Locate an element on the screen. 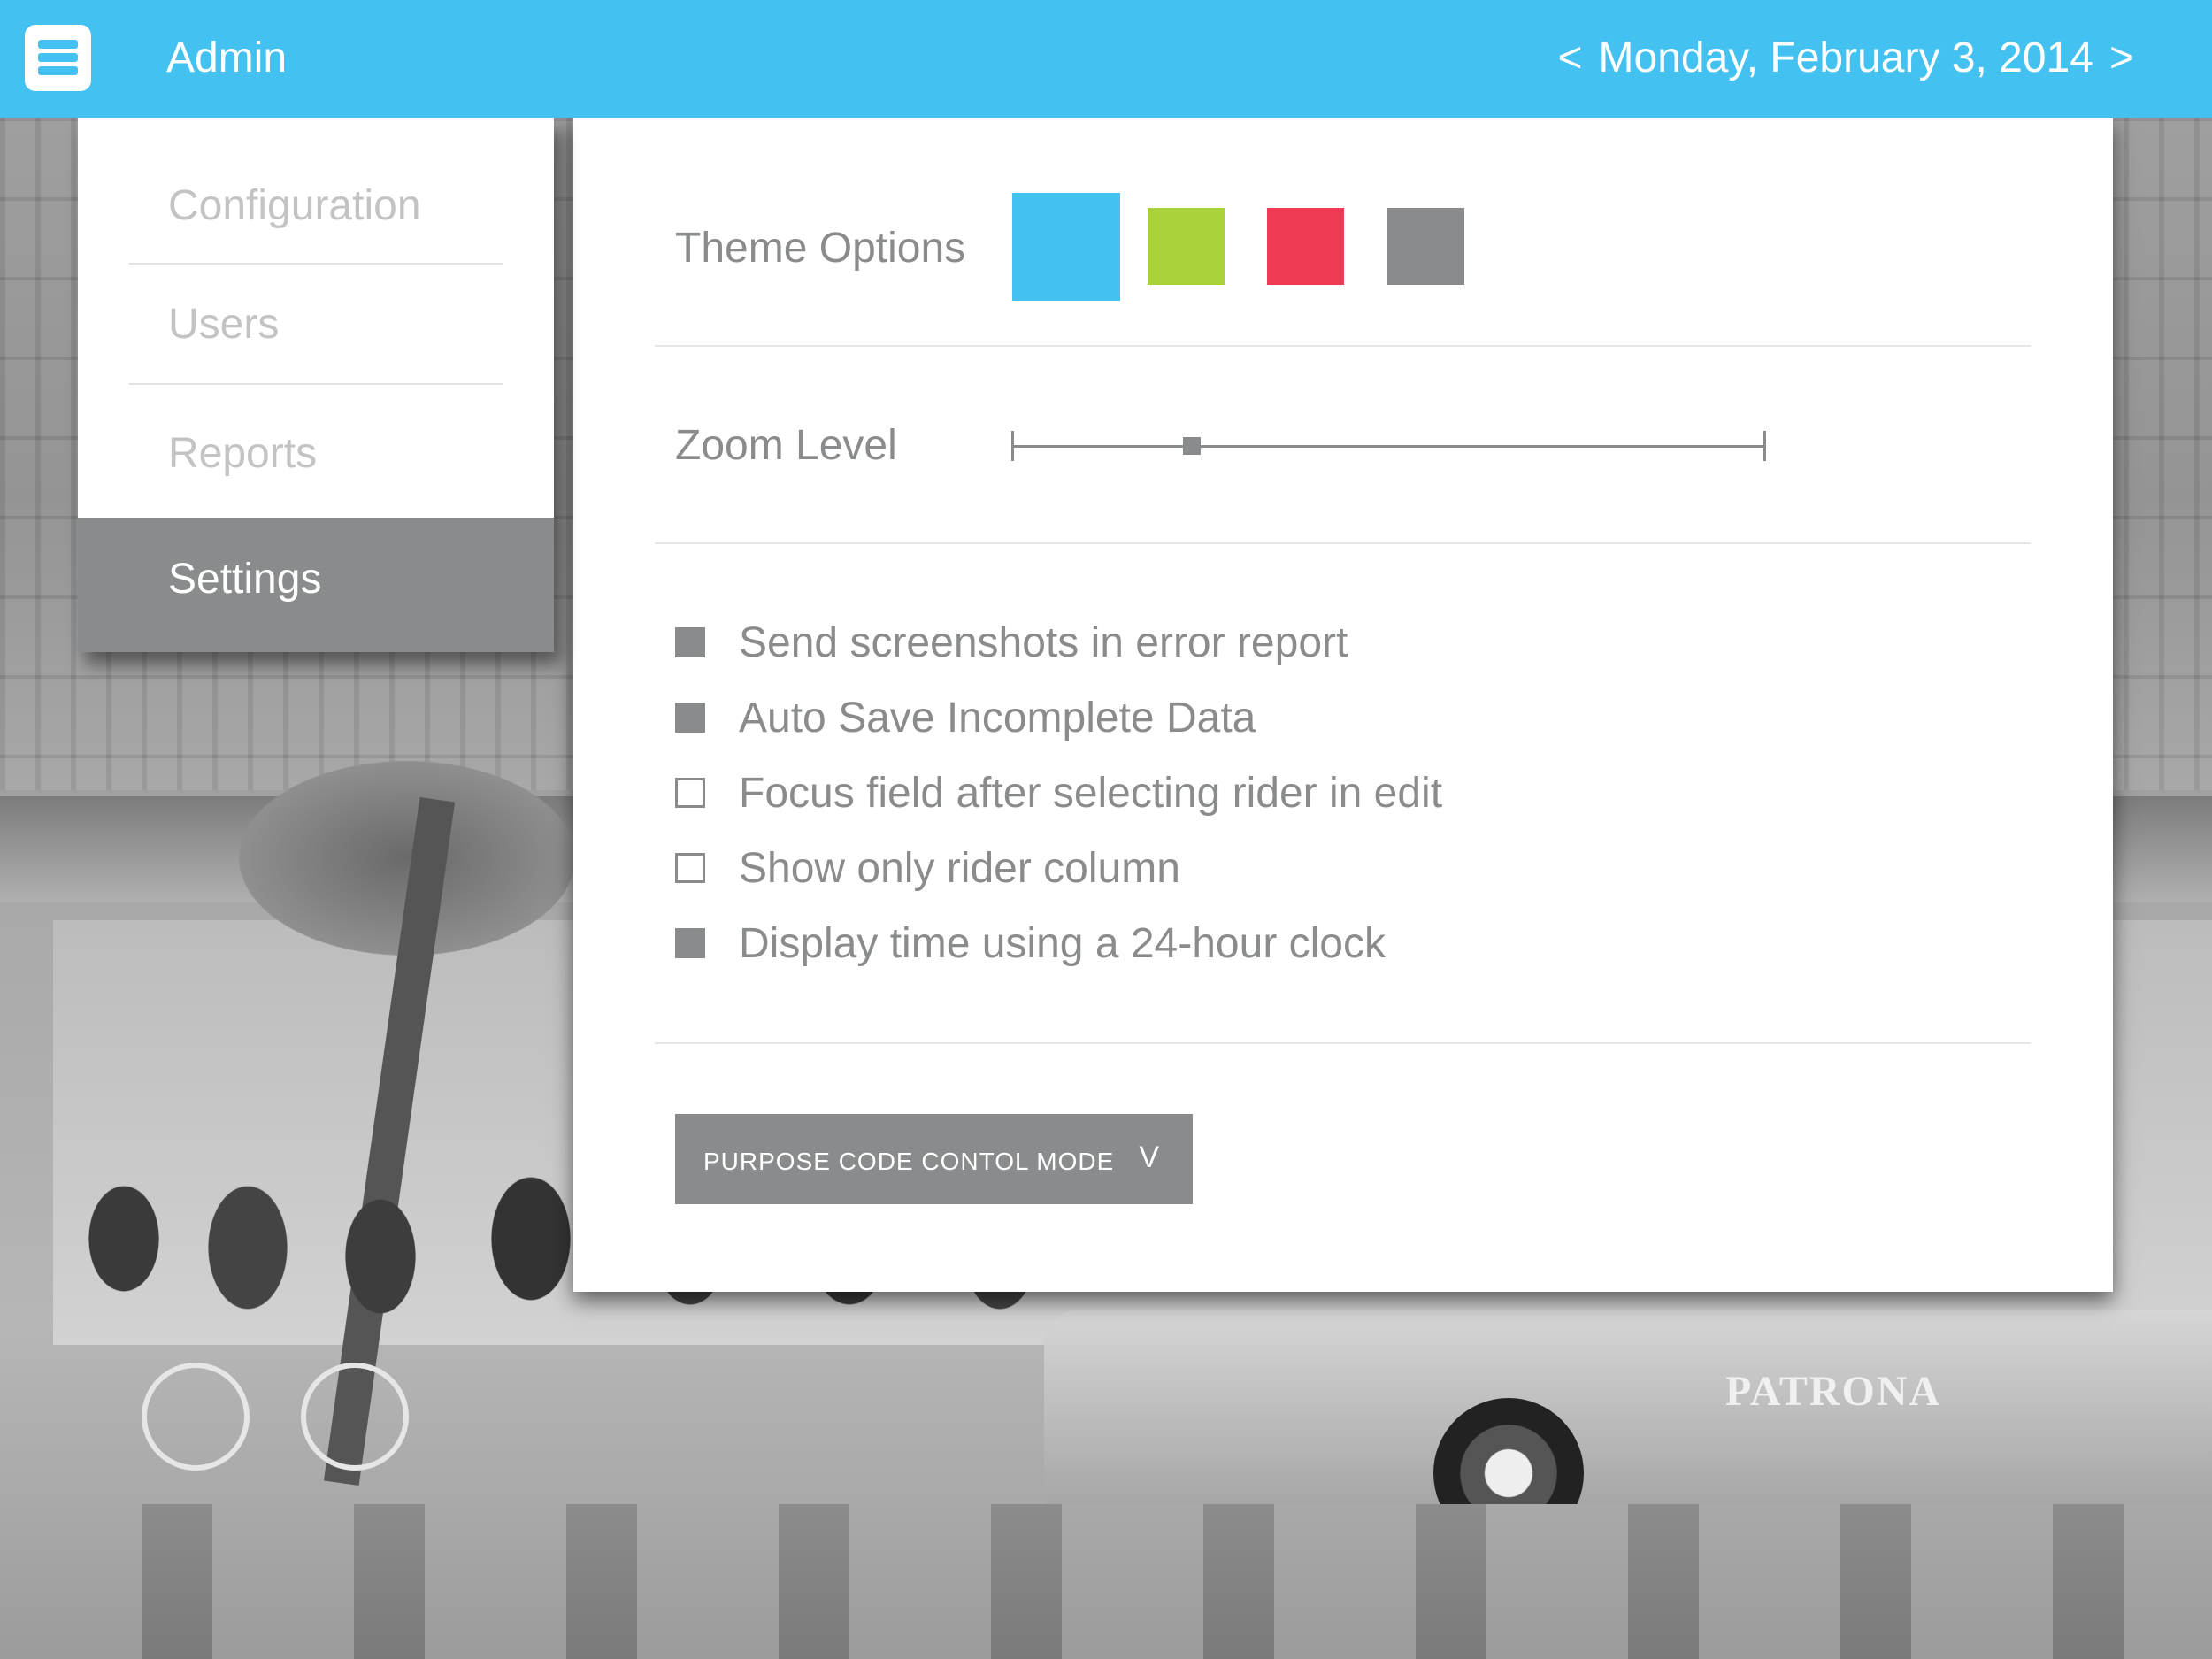  sidebar-item-users: Users is located at coordinates (316, 325).